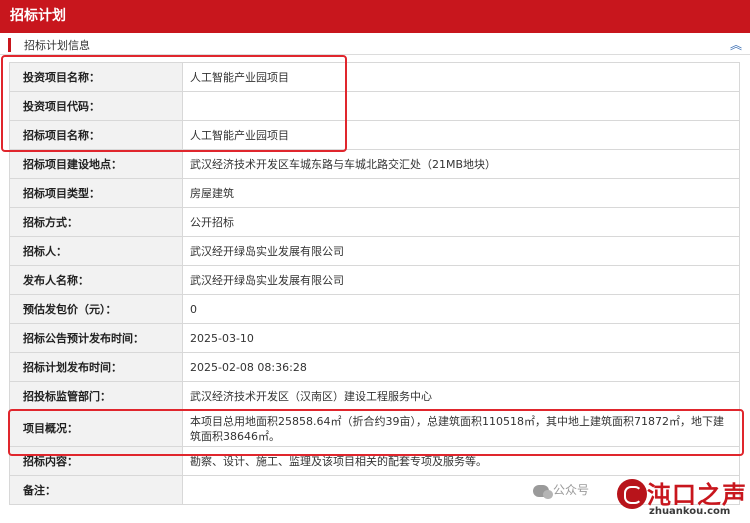  I want to click on wechat-icon, so click(543, 491).